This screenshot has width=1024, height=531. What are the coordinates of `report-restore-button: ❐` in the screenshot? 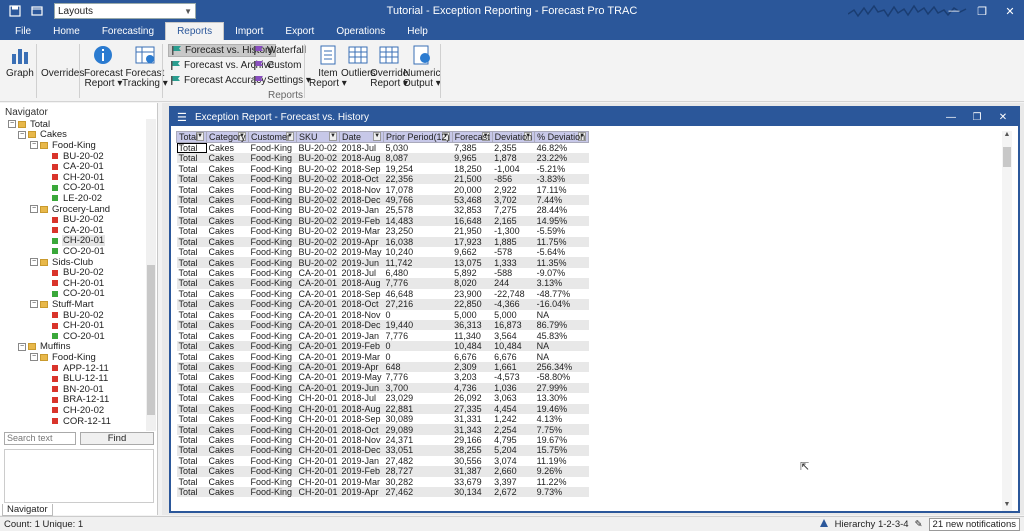 It's located at (977, 117).